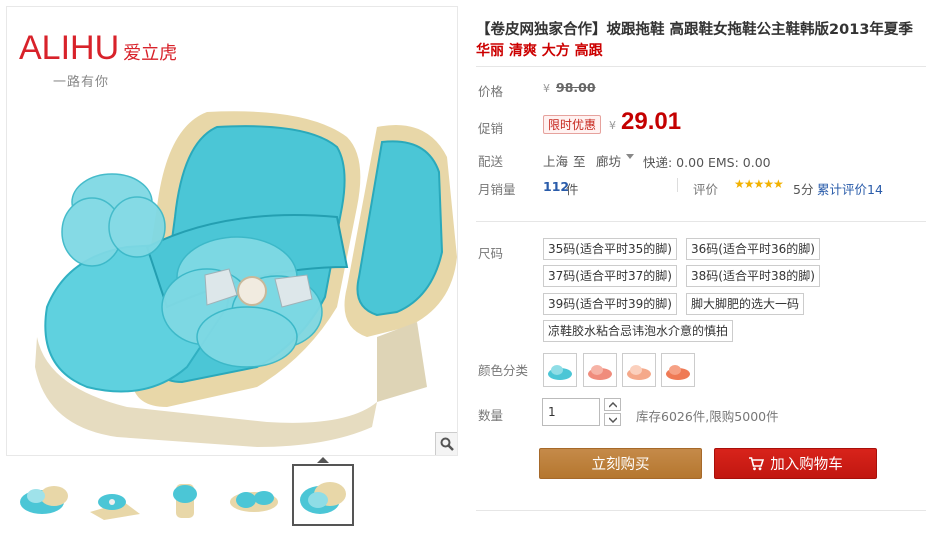 The width and height of the screenshot is (930, 536). Describe the element at coordinates (803, 189) in the screenshot. I see `rating-score: 5分` at that location.